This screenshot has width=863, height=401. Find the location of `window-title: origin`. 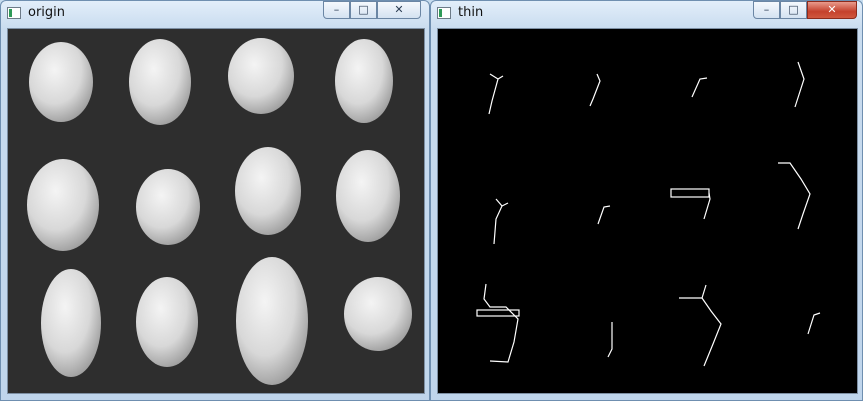

window-title: origin is located at coordinates (47, 12).